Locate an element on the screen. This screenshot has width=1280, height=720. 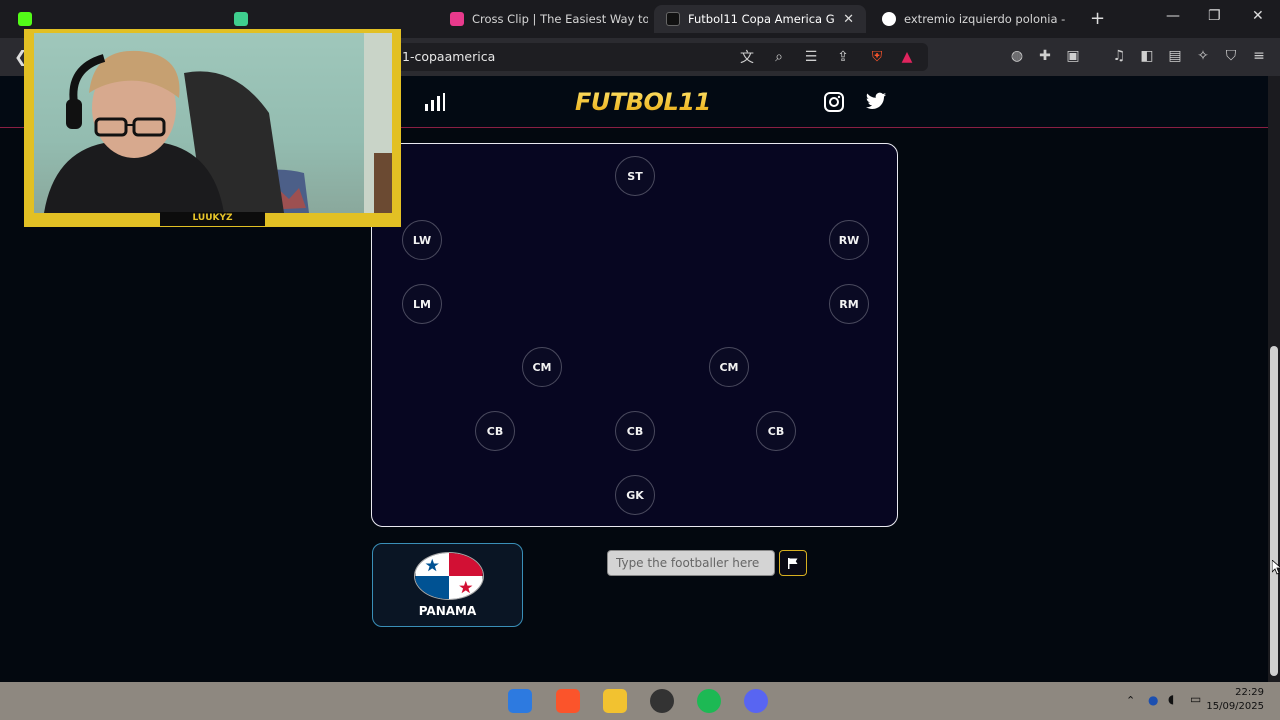
position-label: LM is located at coordinates (422, 304).